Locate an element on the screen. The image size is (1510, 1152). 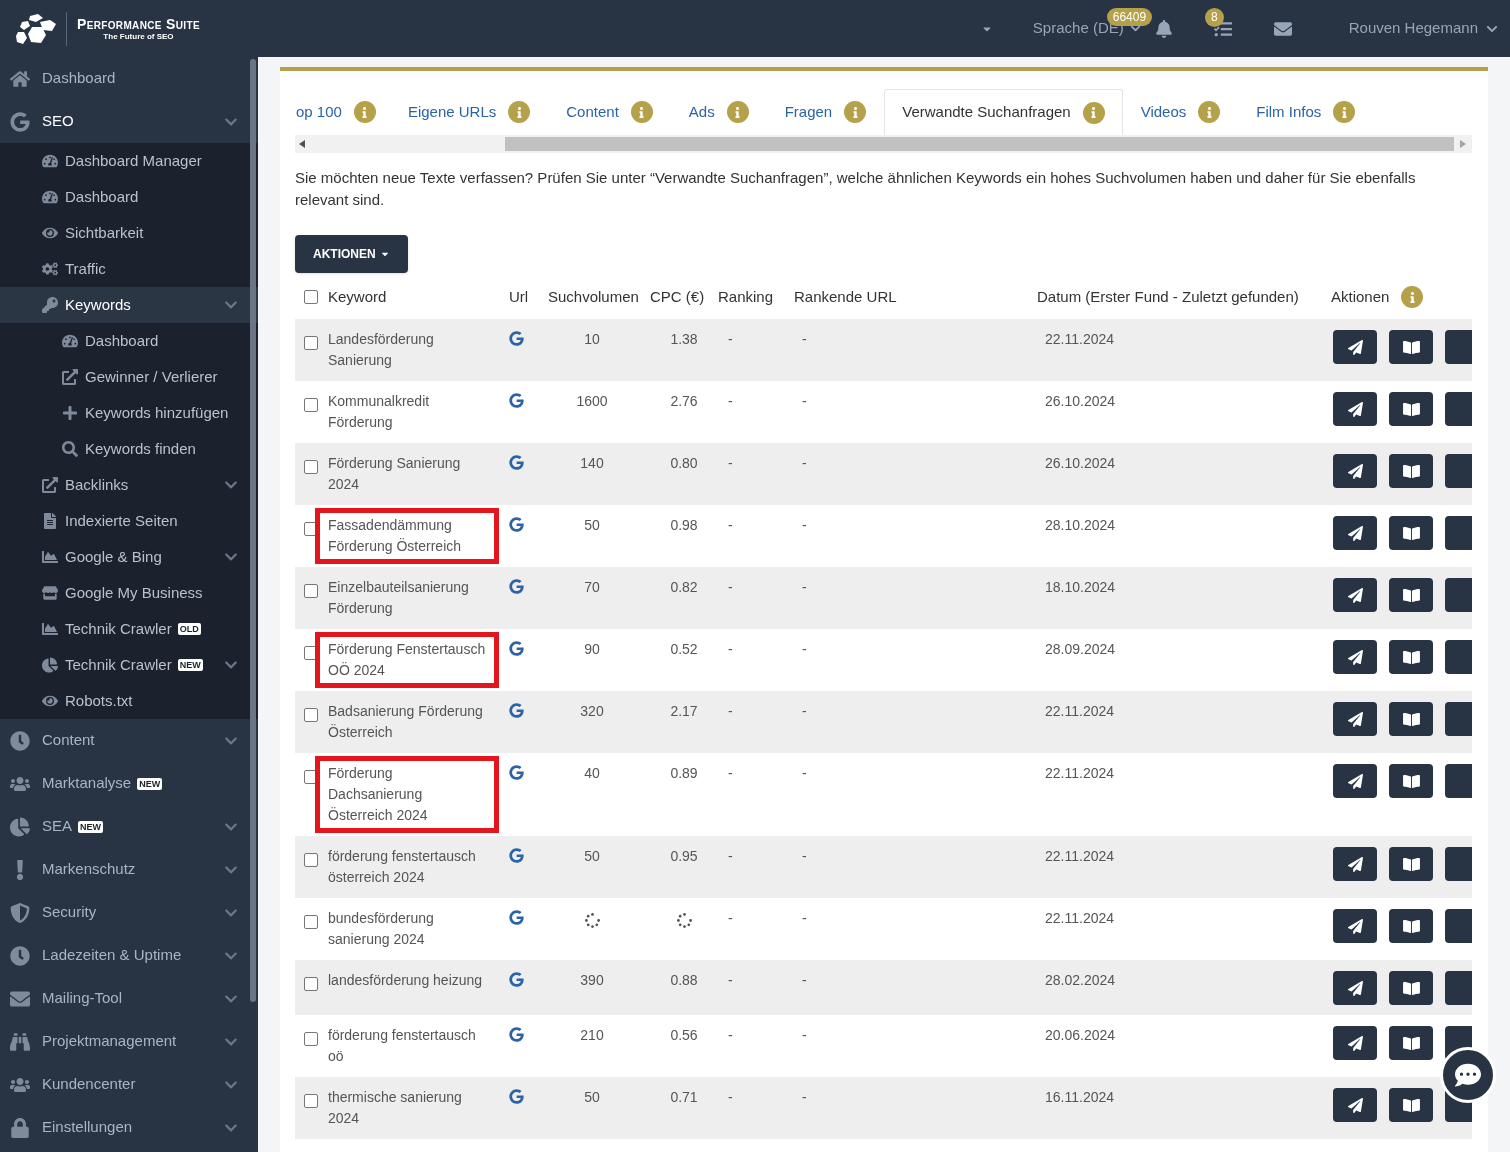
sidebar-item: Sichtbarkeit is located at coordinates (129, 233).